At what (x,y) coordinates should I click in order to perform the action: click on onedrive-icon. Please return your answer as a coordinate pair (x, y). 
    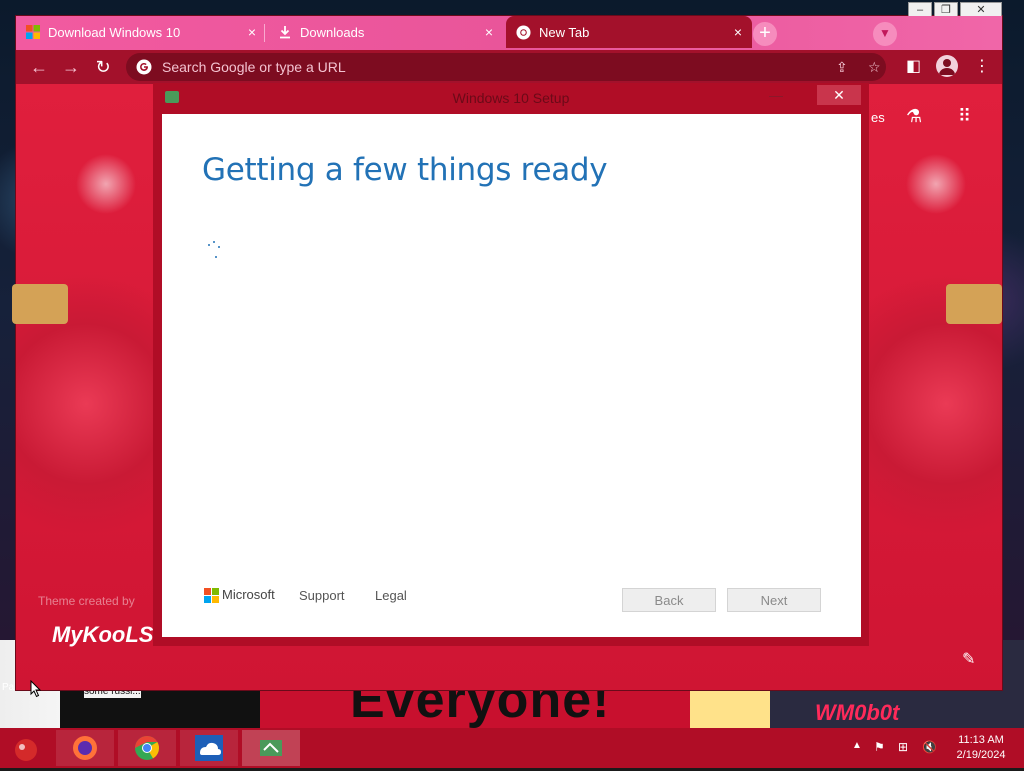
    Looking at the image, I should click on (209, 748).